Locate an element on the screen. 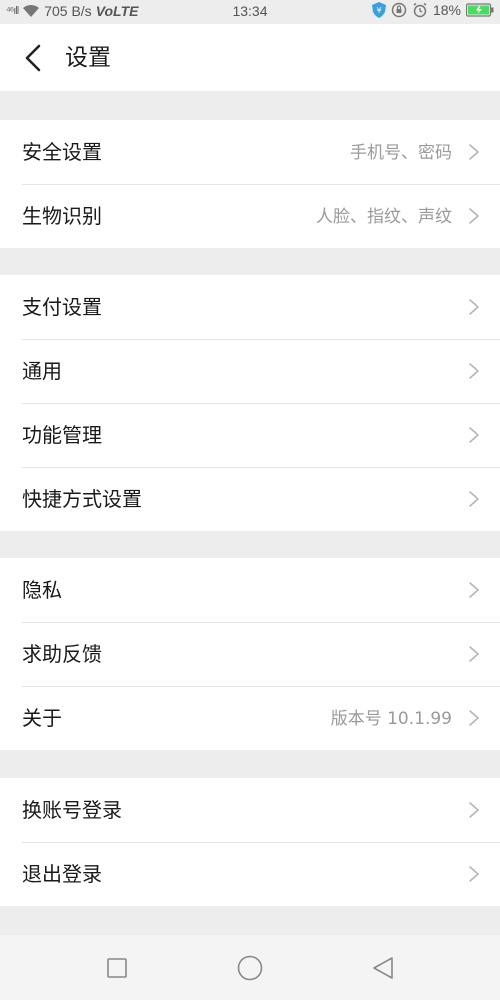 The image size is (500, 1000). settings-item-feature-management: 功能管理 is located at coordinates (250, 435).